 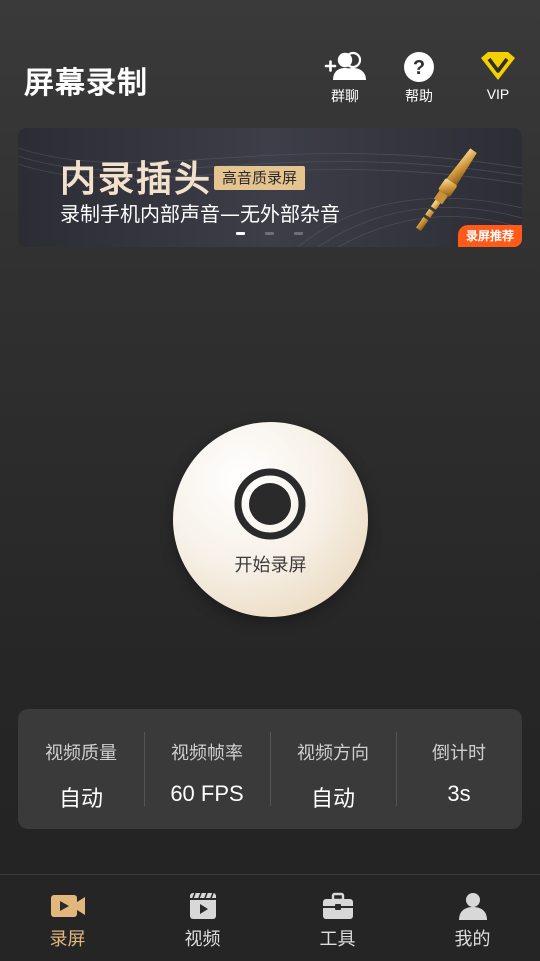 What do you see at coordinates (202, 905) in the screenshot?
I see `video-file-icon` at bounding box center [202, 905].